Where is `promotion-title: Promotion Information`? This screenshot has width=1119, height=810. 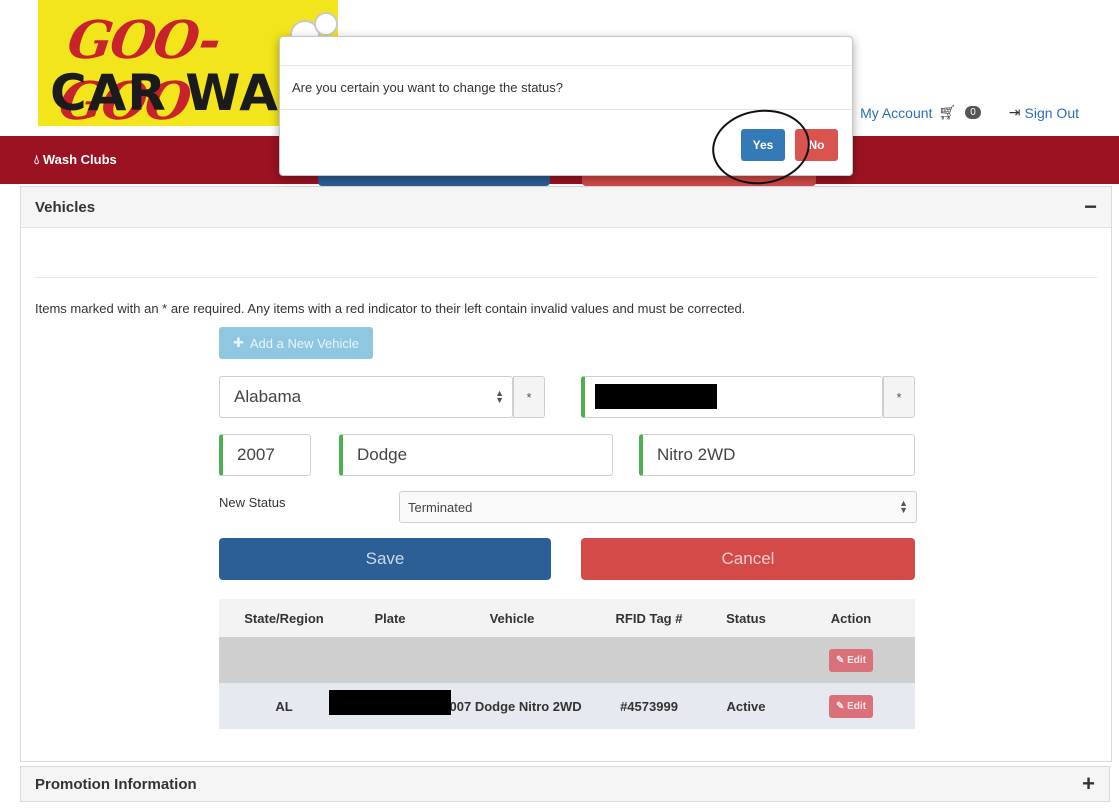
promotion-title: Promotion Information is located at coordinates (116, 784).